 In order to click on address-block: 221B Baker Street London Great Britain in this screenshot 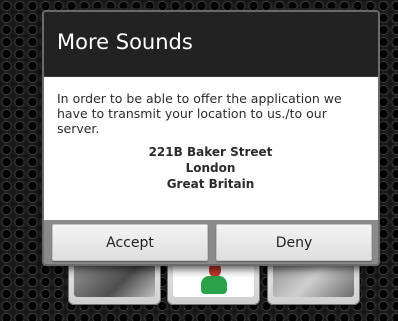, I will do `click(210, 168)`.